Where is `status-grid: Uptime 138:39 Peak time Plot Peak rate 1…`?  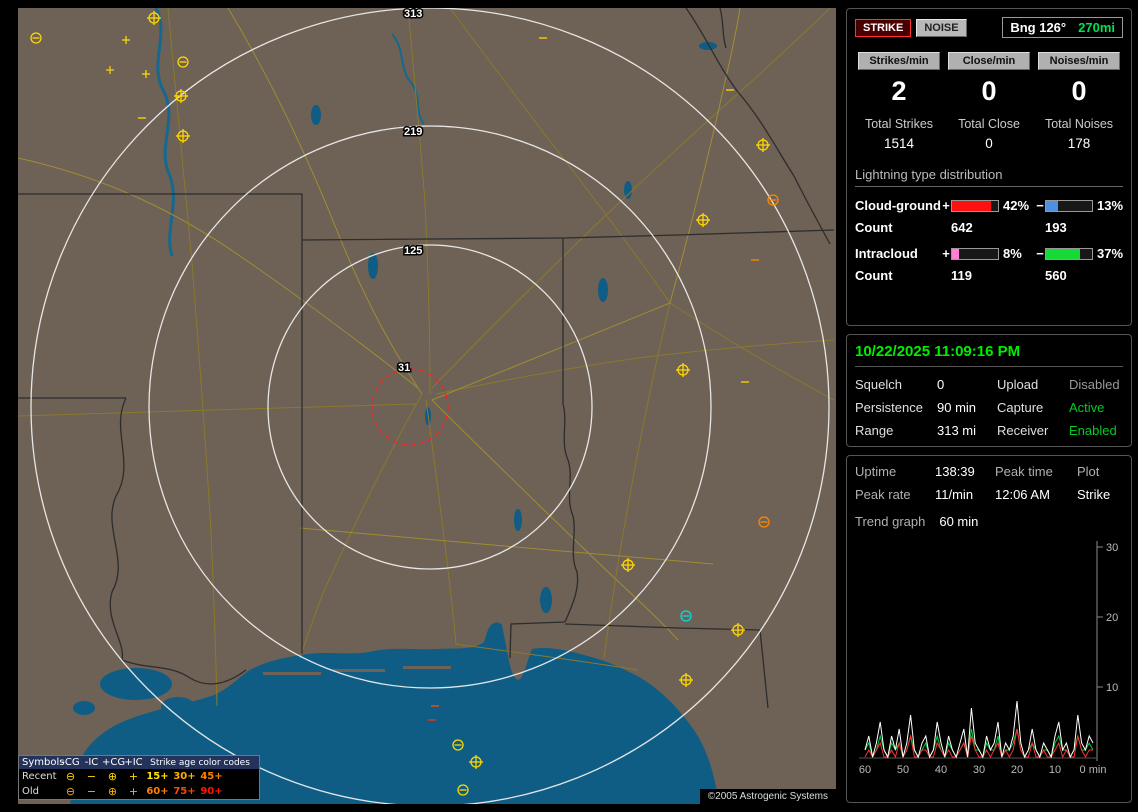
status-grid: Uptime 138:39 Peak time Plot Peak rate 1… is located at coordinates (991, 483).